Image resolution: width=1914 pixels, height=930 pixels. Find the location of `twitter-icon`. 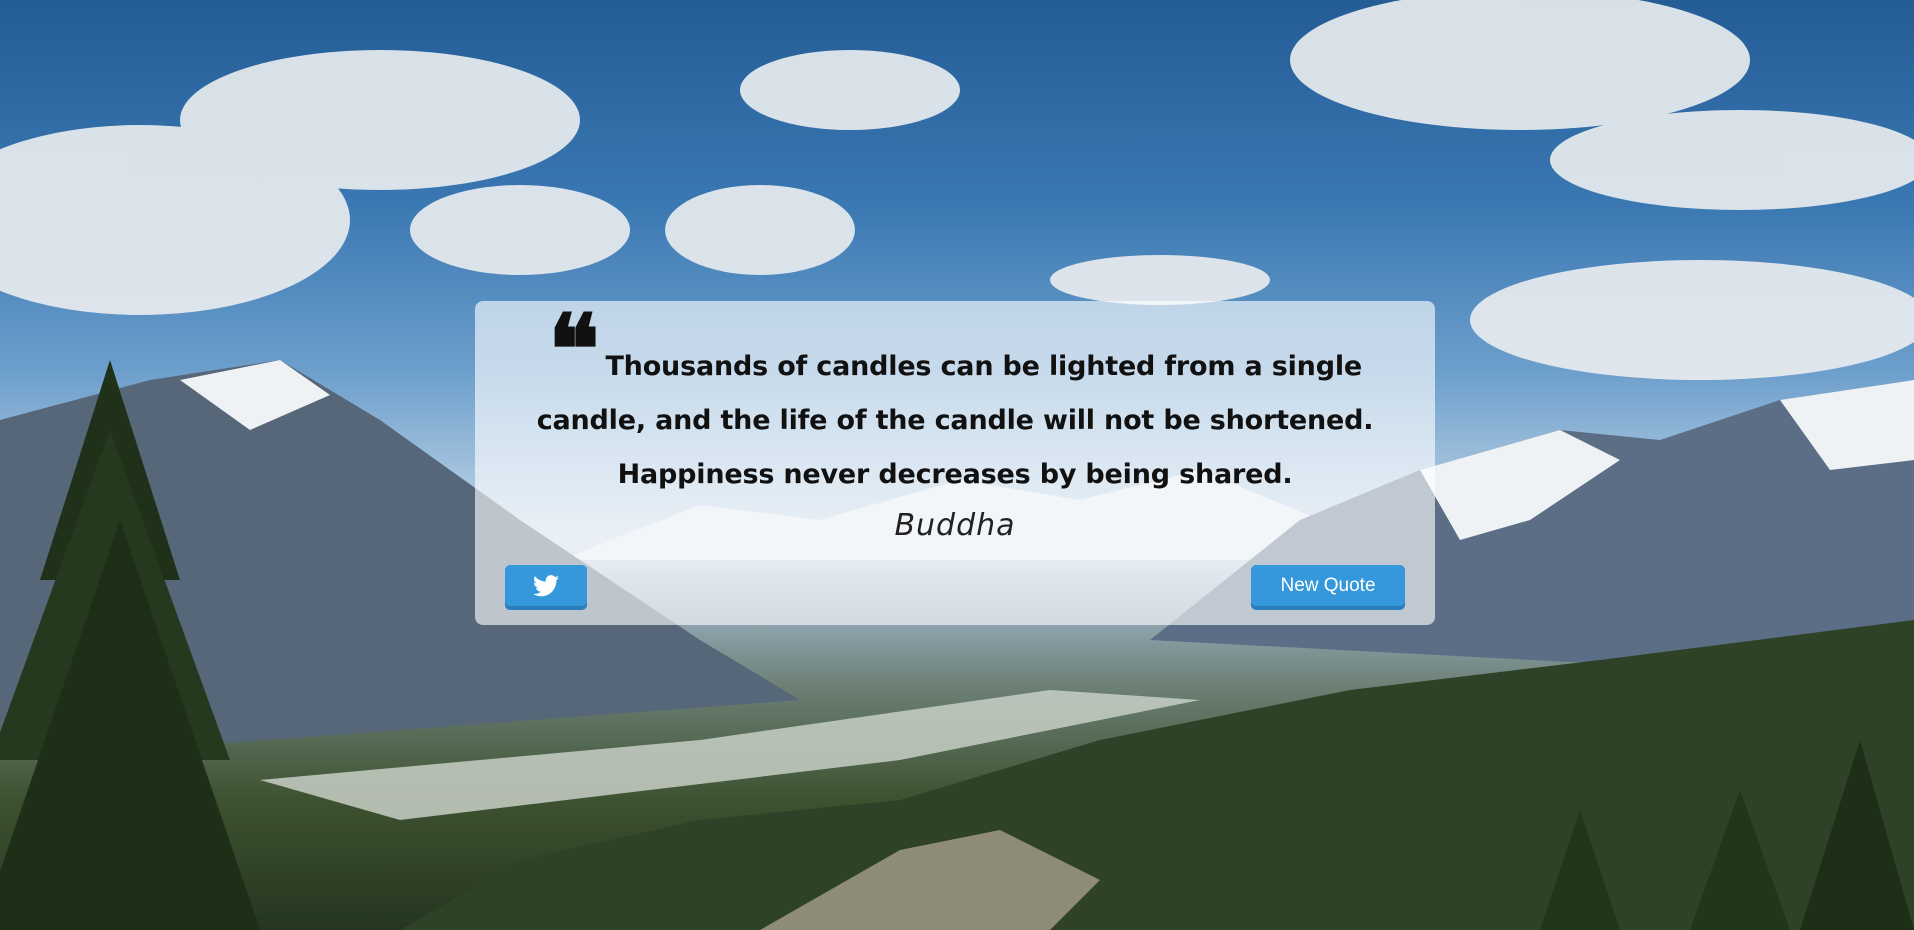

twitter-icon is located at coordinates (546, 585).